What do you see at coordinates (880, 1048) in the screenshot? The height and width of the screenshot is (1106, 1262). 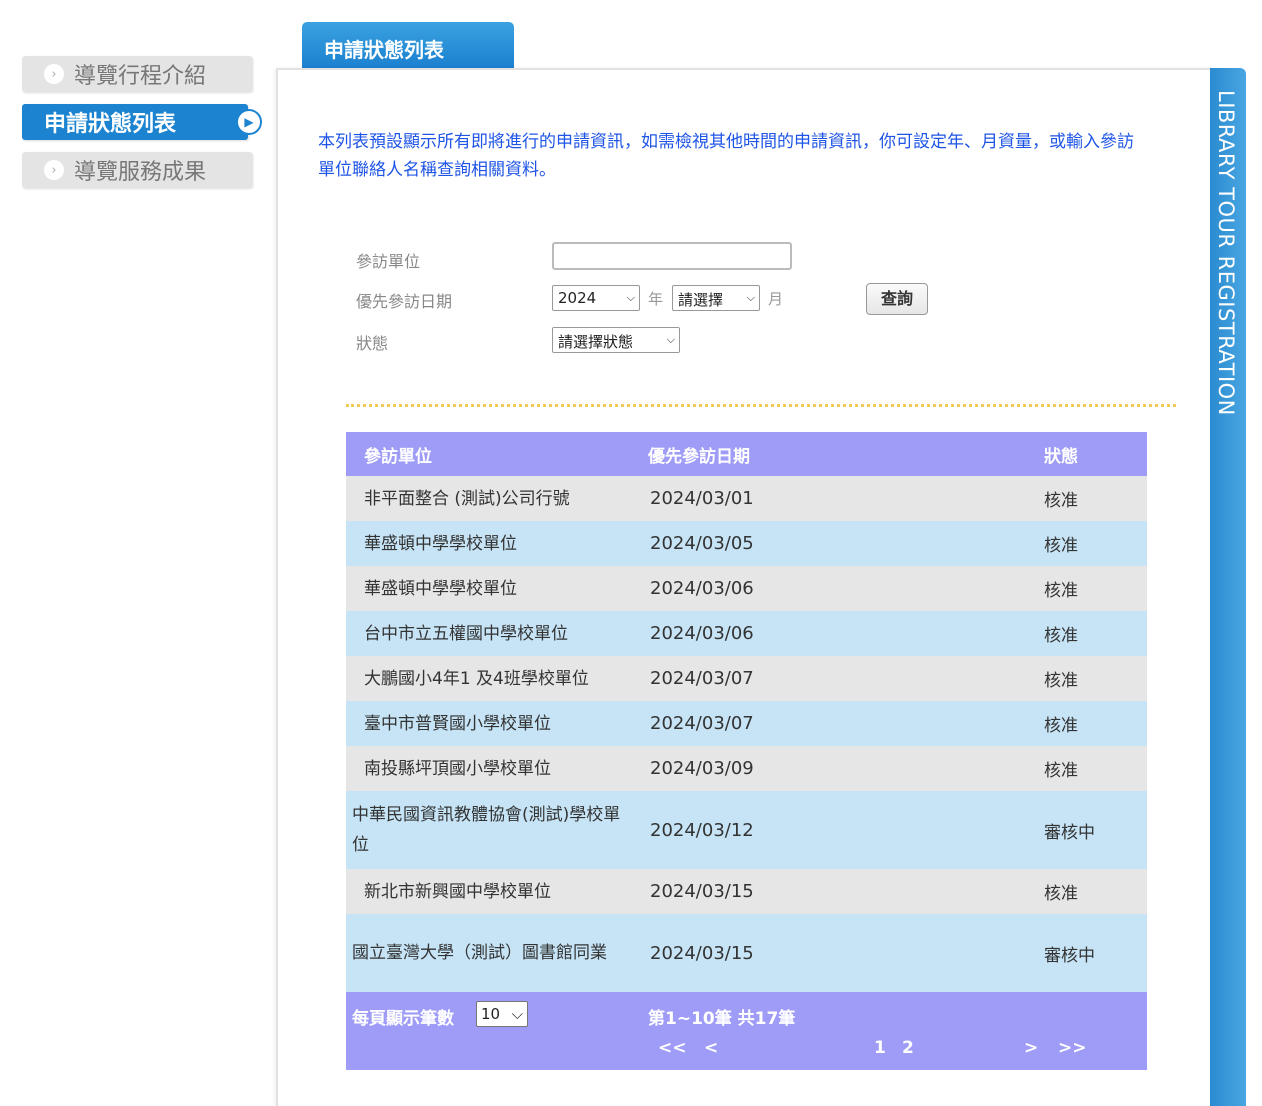 I see `page-1-link: 1` at bounding box center [880, 1048].